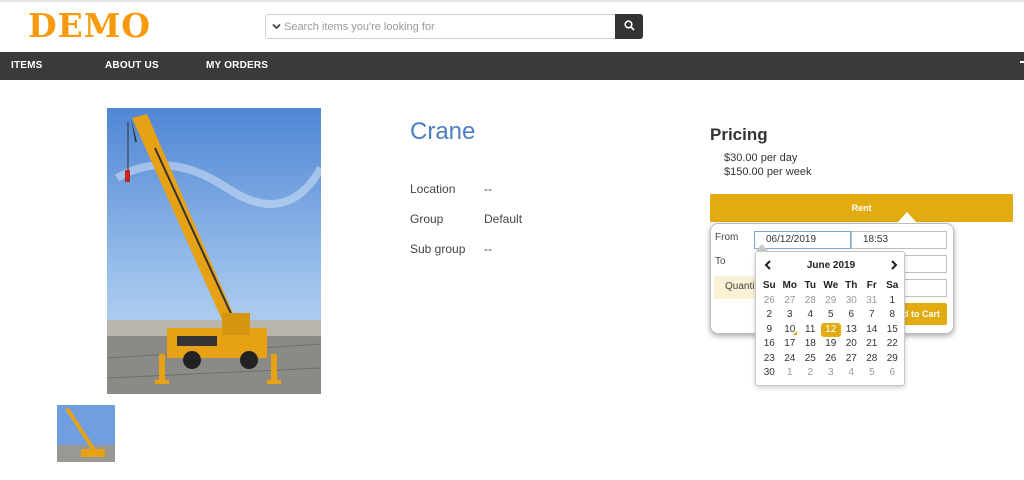 This screenshot has width=1024, height=480. I want to click on detail-label-group: Group, so click(427, 219).